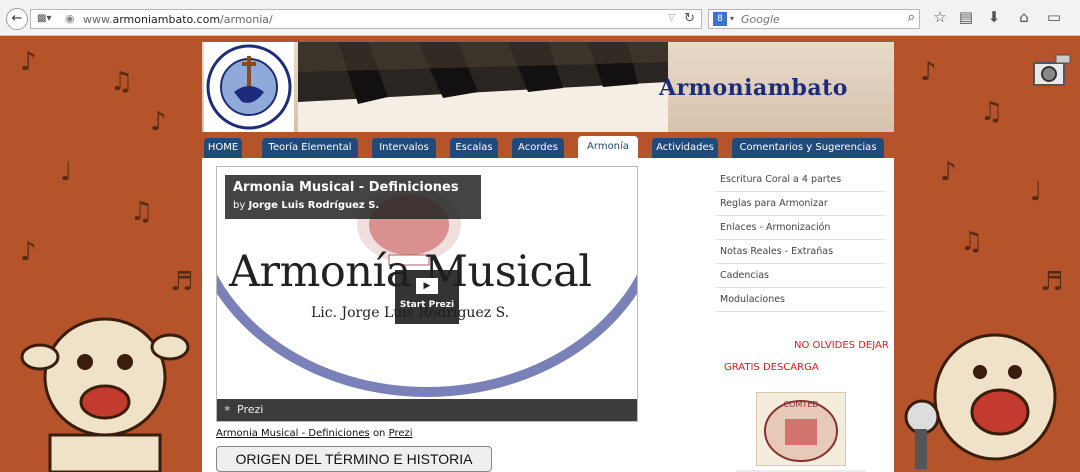  I want to click on download-icon: ⬇, so click(994, 17).